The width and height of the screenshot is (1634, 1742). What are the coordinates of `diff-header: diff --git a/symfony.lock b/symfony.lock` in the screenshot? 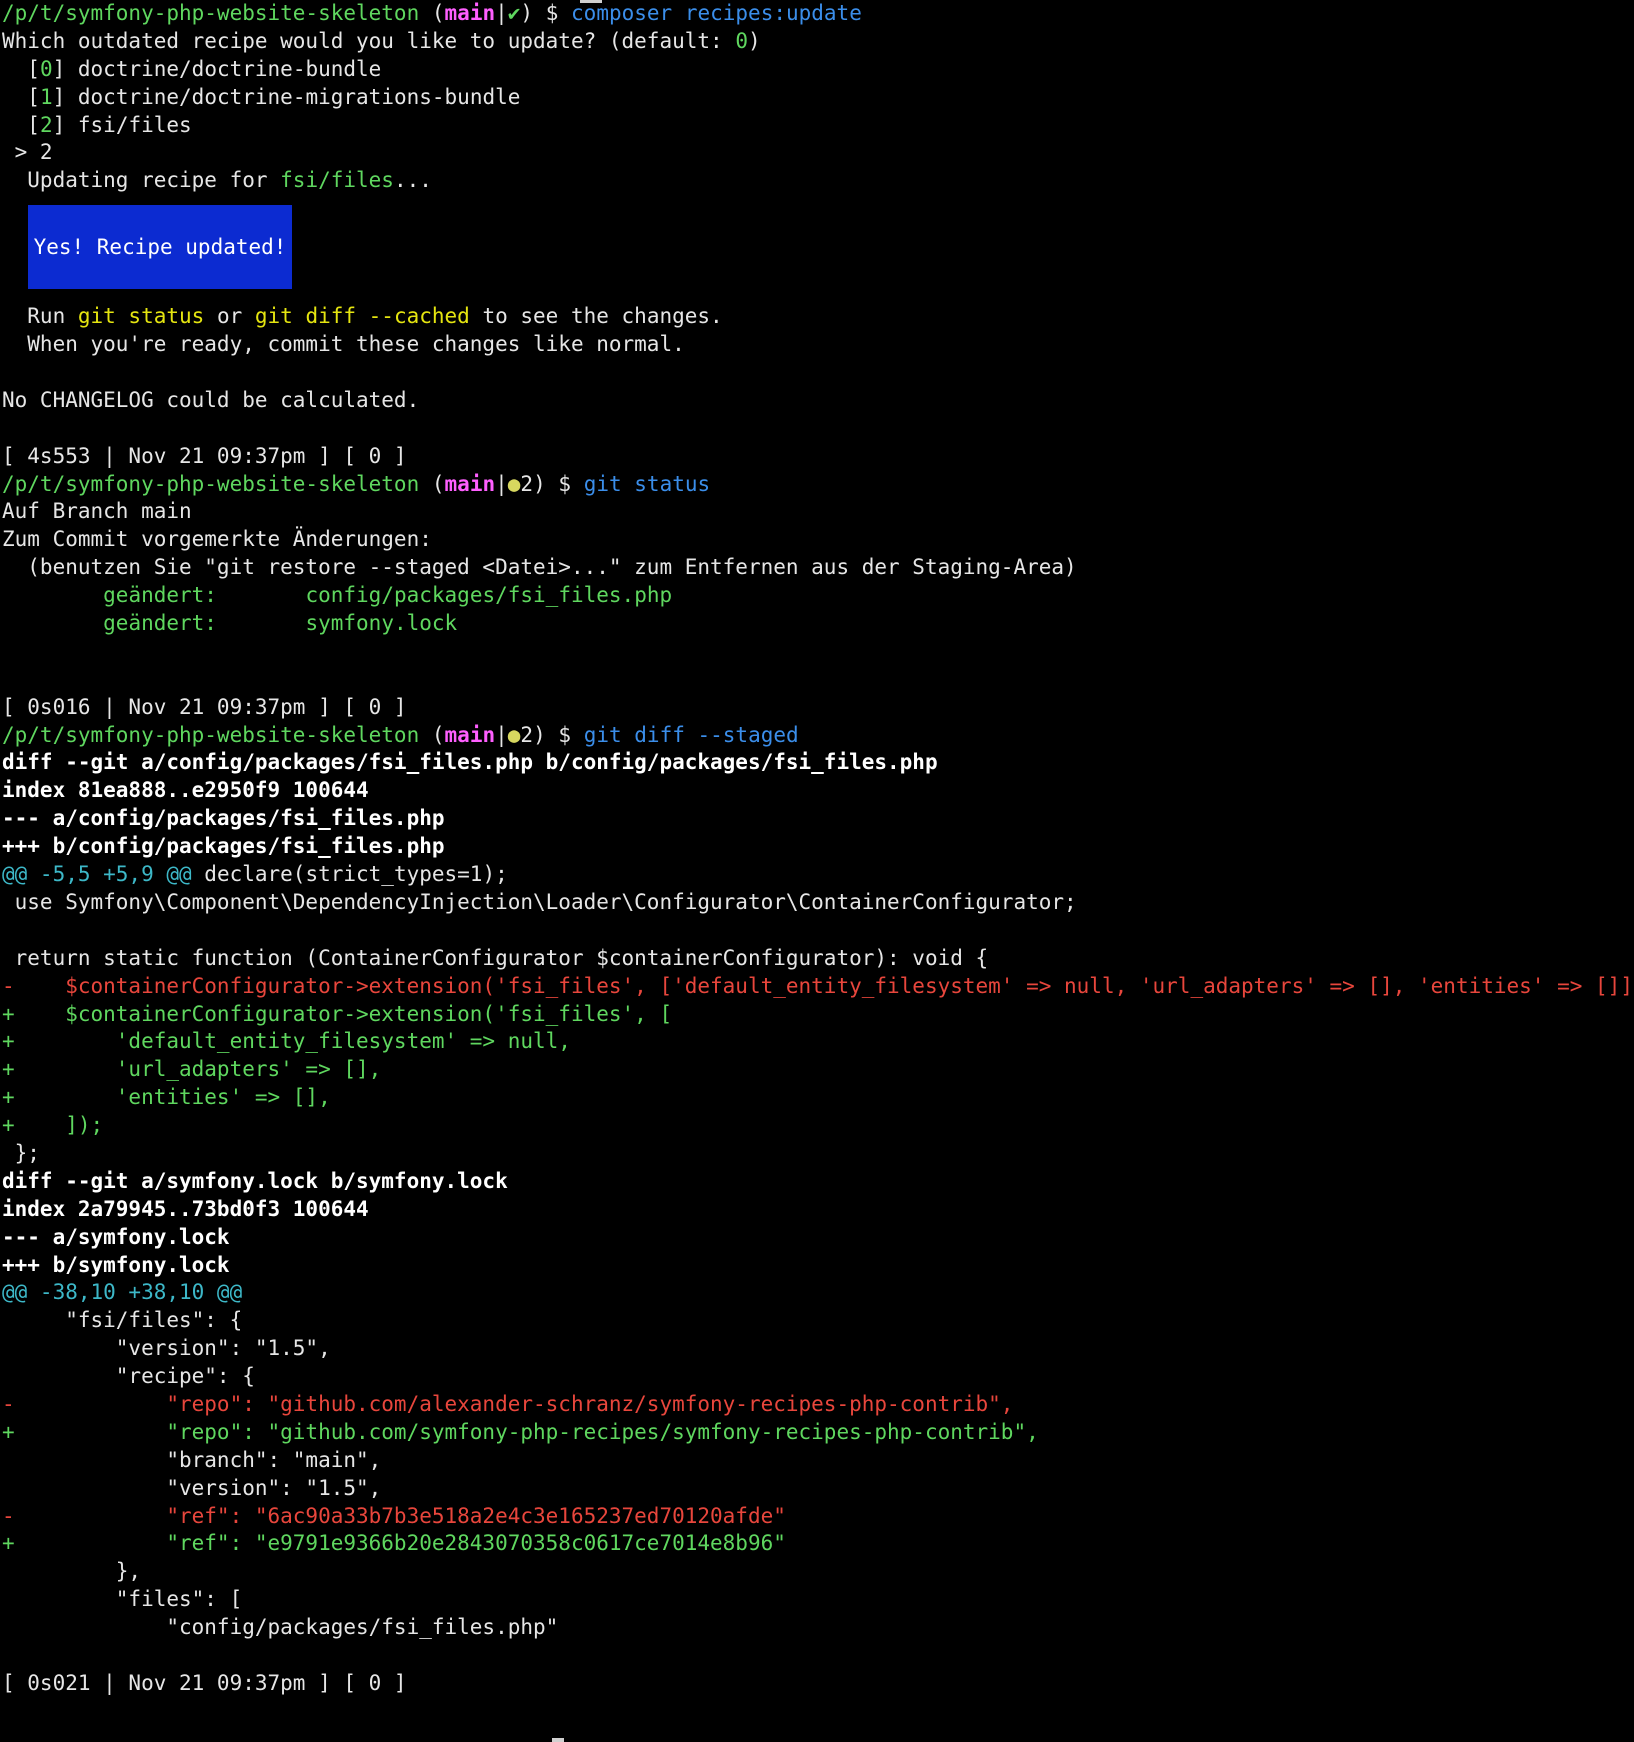 It's located at (255, 1180).